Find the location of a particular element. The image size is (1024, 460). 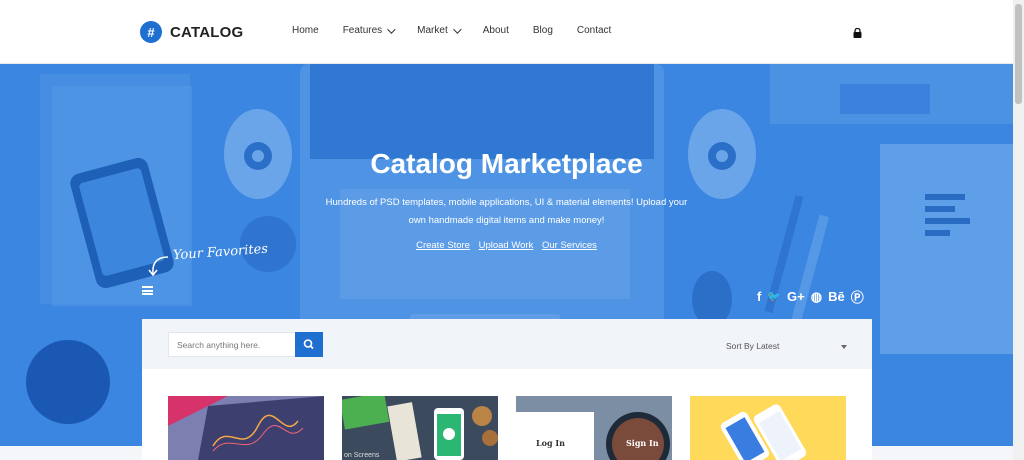

nav-market: Market is located at coordinates (439, 30).